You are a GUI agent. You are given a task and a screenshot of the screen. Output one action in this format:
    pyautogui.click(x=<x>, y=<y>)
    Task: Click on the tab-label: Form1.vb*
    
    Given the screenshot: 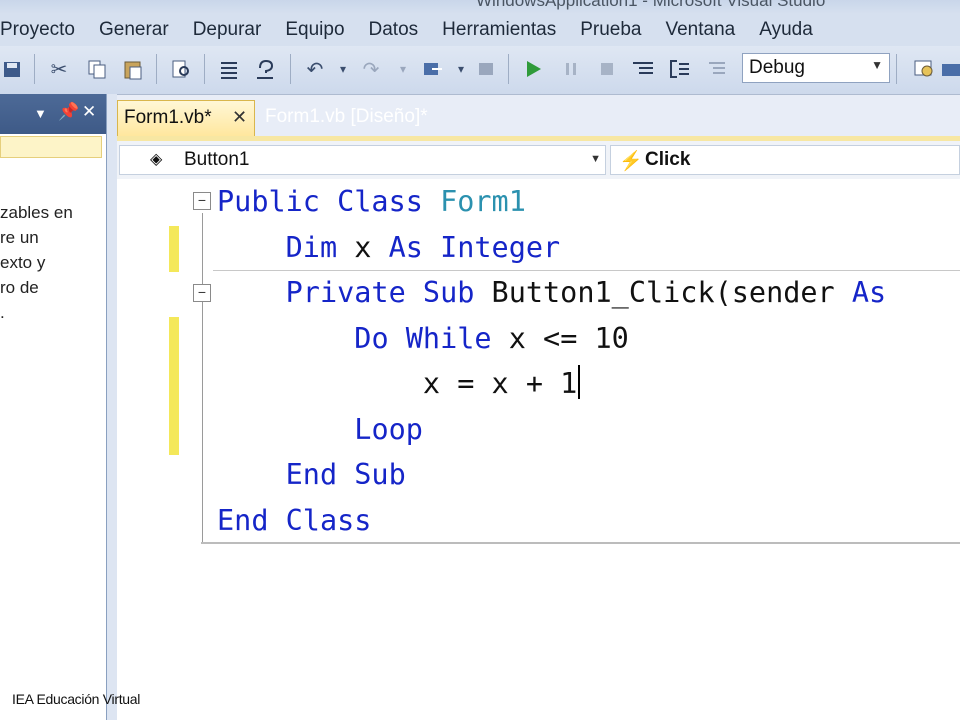 What is the action you would take?
    pyautogui.click(x=168, y=117)
    